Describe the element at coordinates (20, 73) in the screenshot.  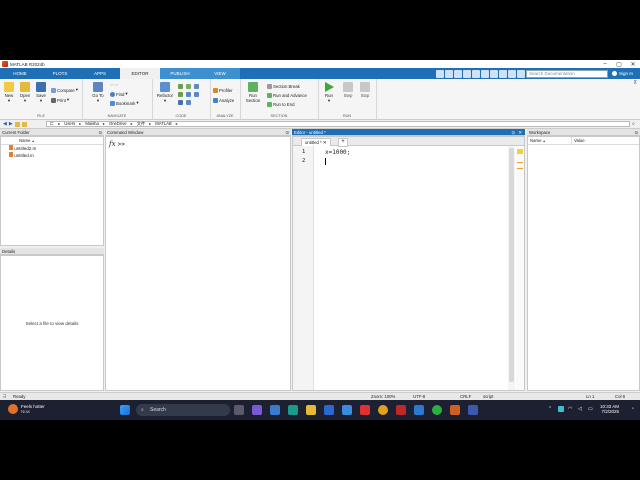
I see `tab-home: HOME` at that location.